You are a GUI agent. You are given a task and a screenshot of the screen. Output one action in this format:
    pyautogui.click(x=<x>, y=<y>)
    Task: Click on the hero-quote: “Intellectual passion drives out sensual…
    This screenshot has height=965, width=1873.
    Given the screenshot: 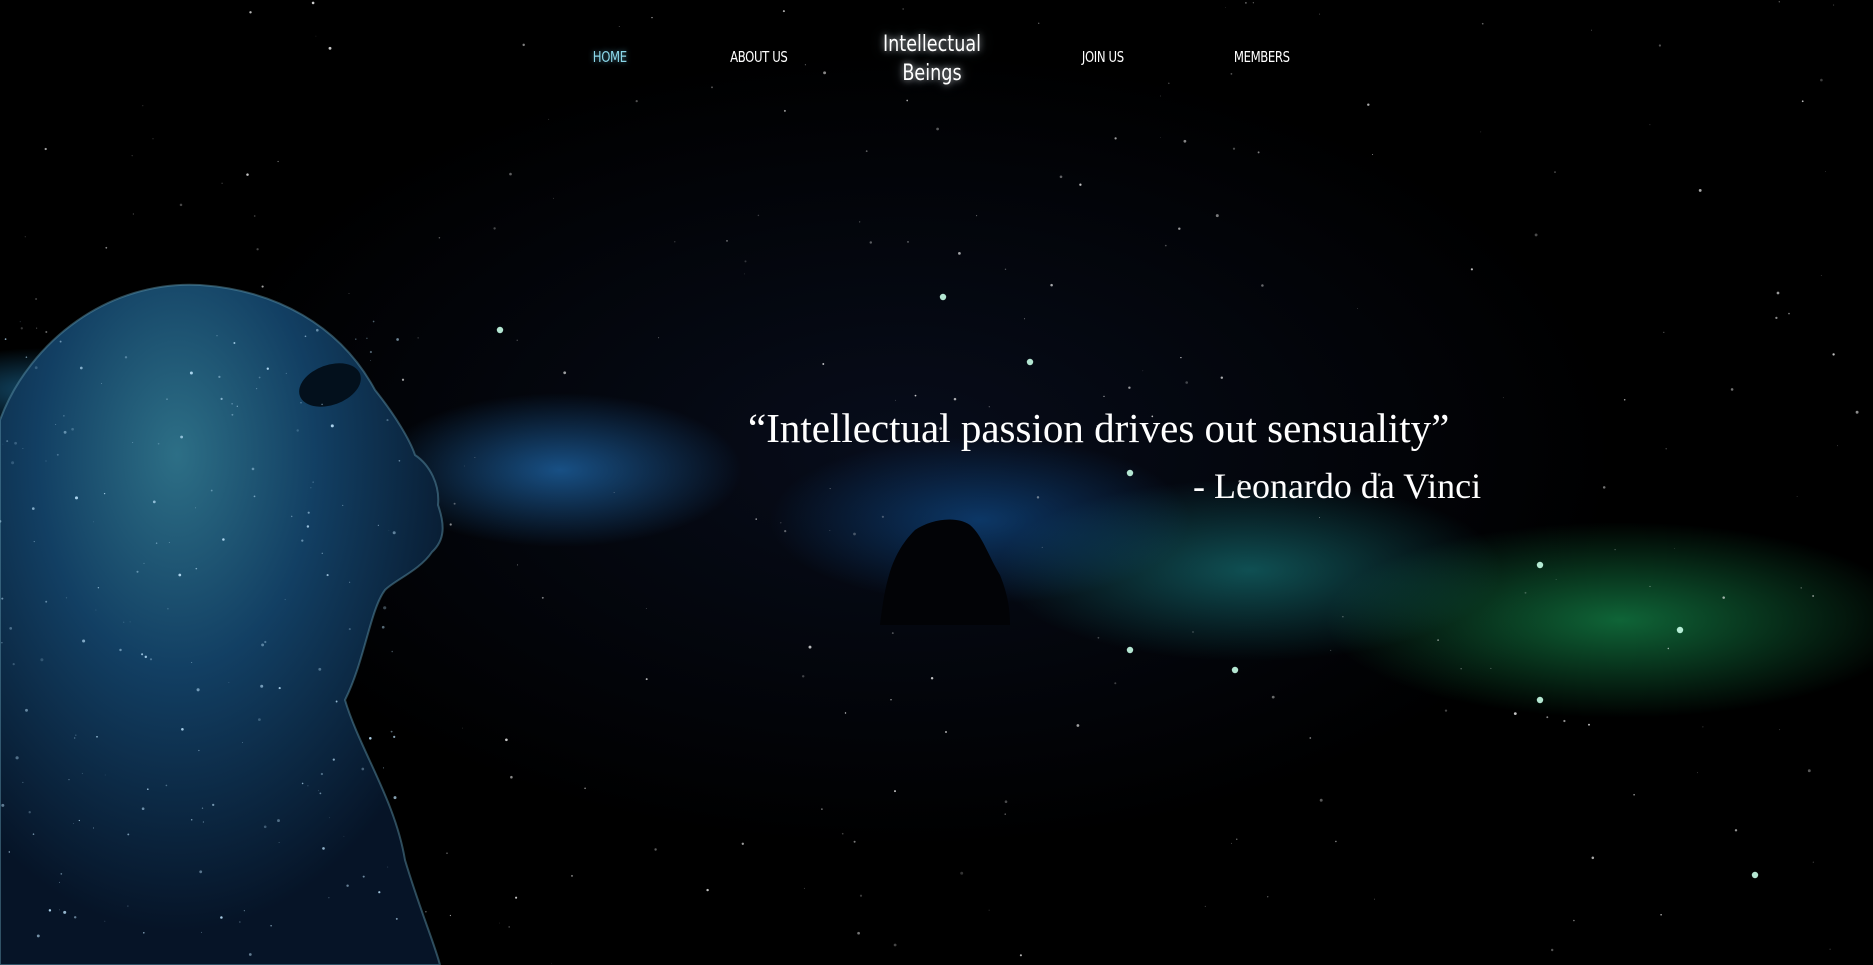 What is the action you would take?
    pyautogui.click(x=1099, y=428)
    